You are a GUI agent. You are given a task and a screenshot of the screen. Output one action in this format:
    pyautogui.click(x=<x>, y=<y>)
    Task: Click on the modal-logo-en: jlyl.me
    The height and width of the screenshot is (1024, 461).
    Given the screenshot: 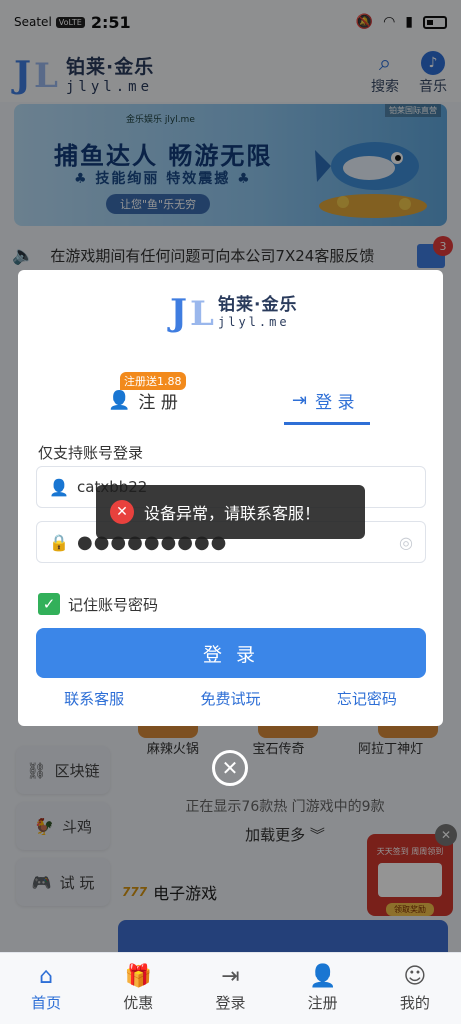 What is the action you would take?
    pyautogui.click(x=254, y=322)
    